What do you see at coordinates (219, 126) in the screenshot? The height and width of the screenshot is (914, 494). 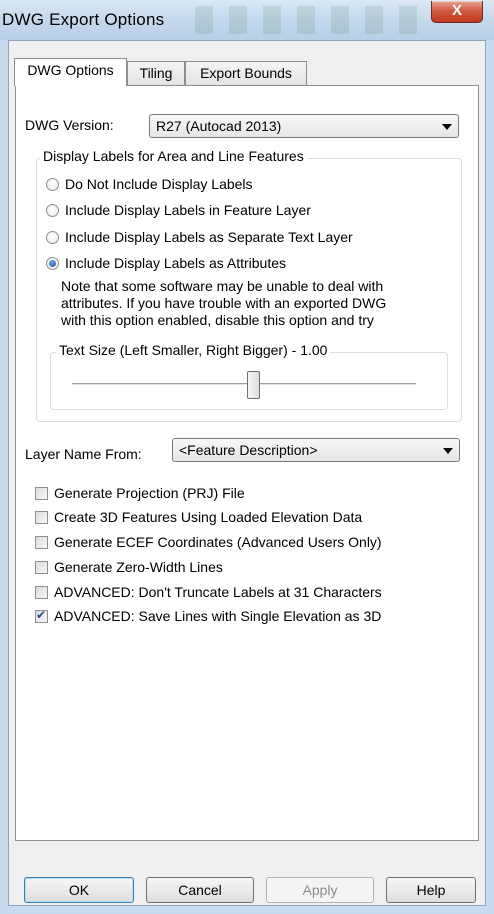 I see `dwg-version-value: R27 (Autocad 2013)` at bounding box center [219, 126].